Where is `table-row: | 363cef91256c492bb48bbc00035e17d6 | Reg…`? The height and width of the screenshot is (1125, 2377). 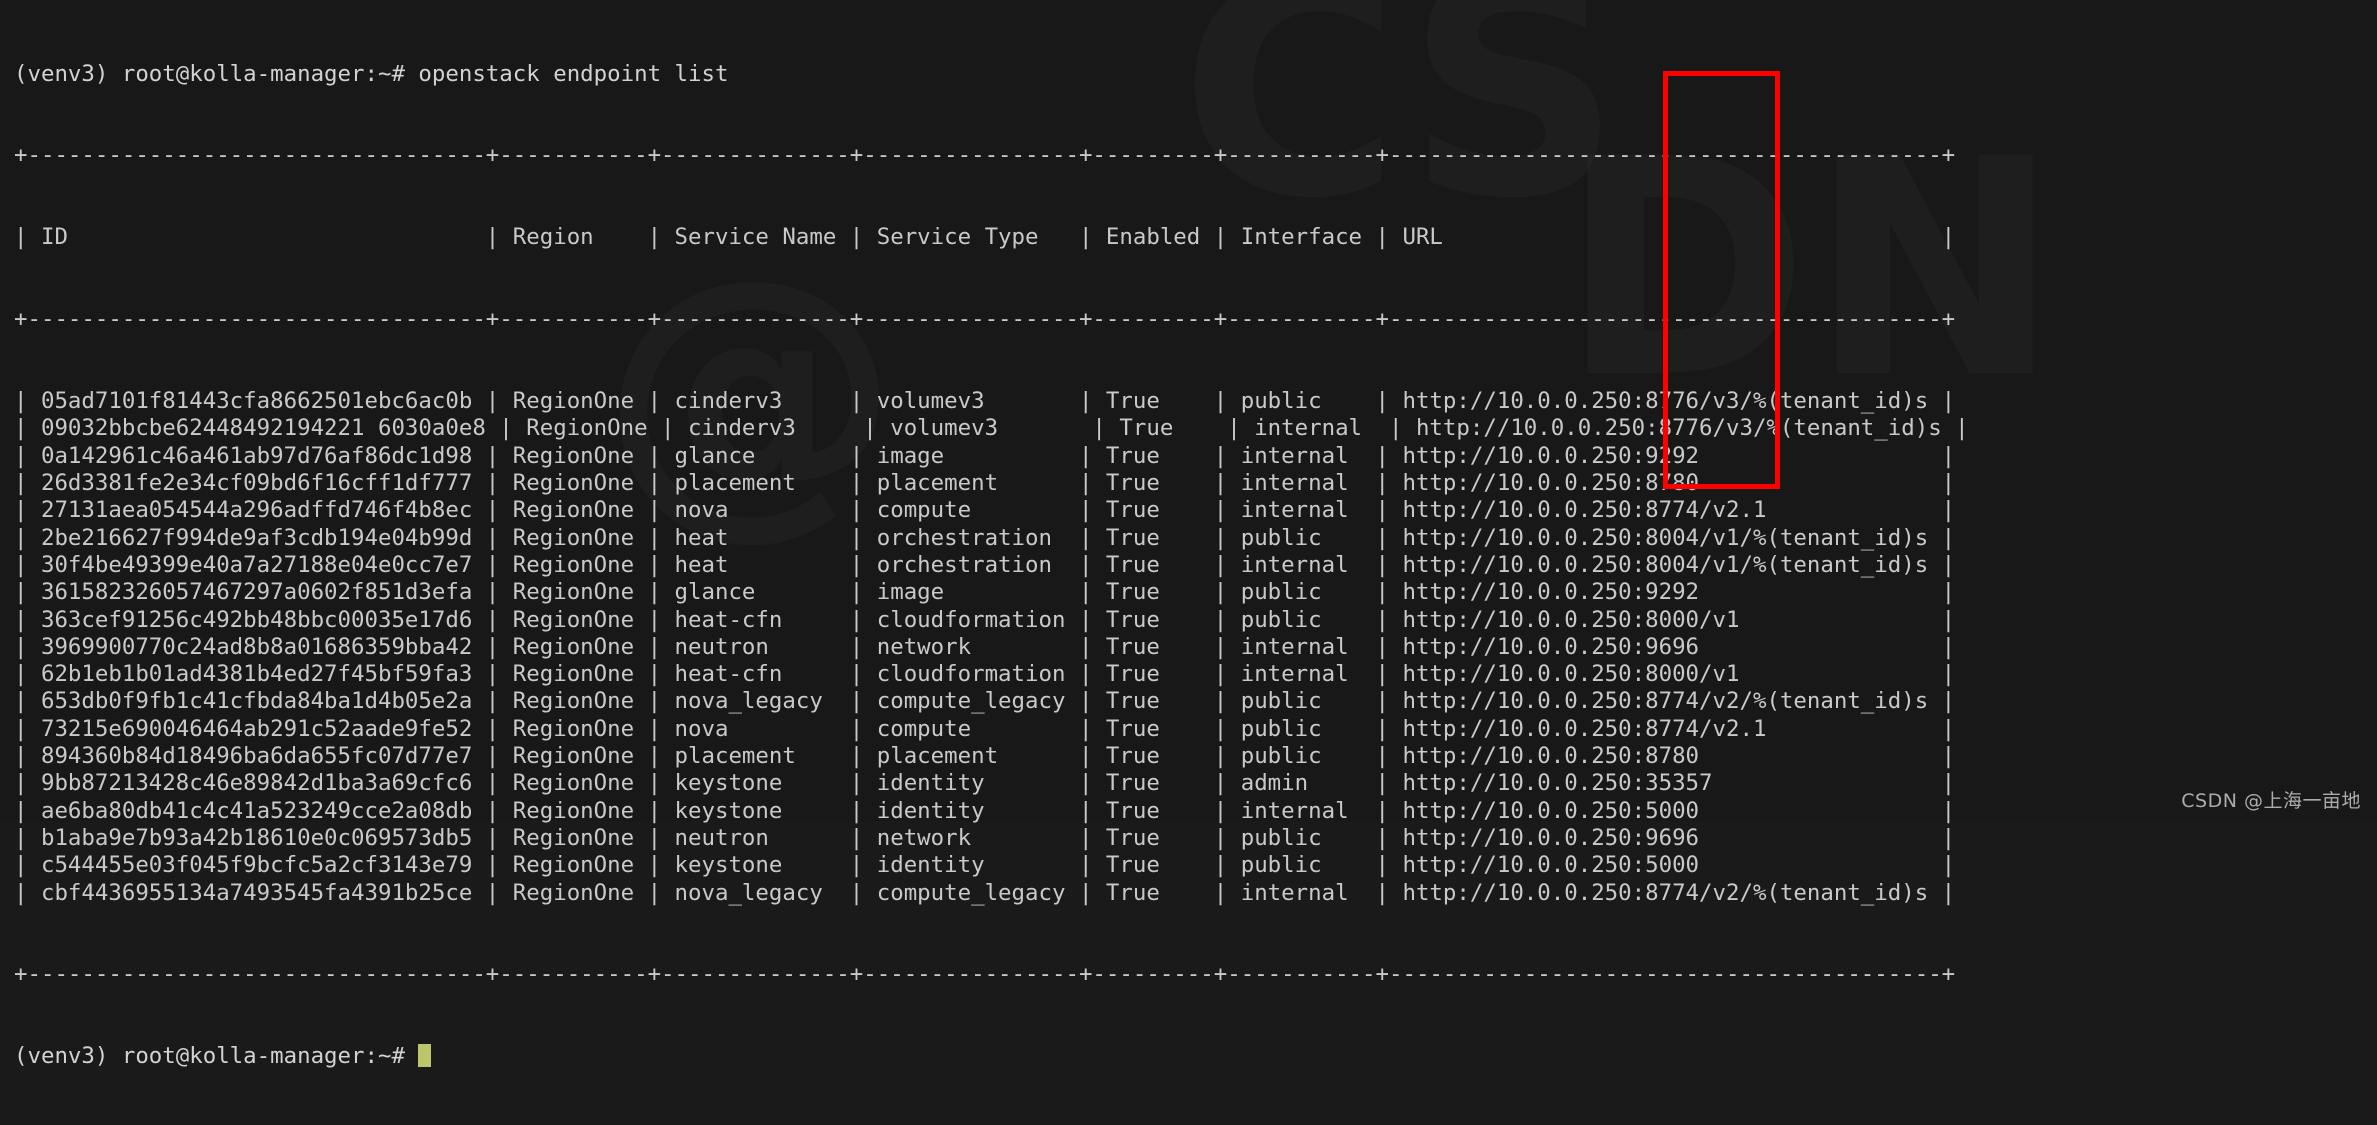 table-row: | 363cef91256c492bb48bbc00035e17d6 | Reg… is located at coordinates (985, 619).